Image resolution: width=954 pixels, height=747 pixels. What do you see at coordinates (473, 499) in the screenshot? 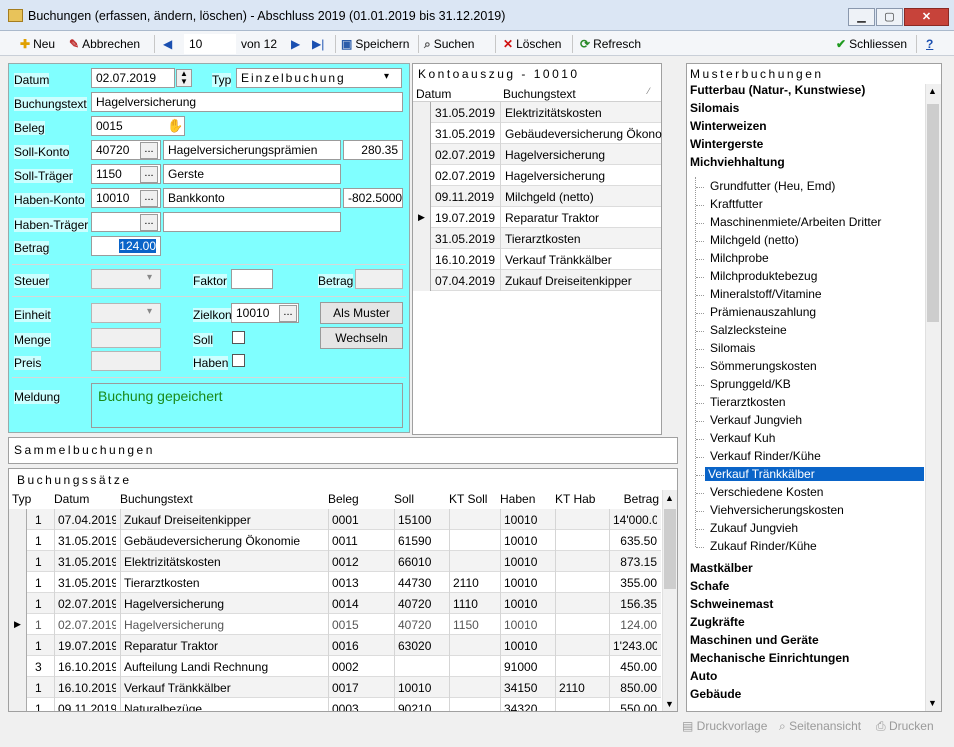
I see `grid-col-header: KT Soll` at bounding box center [473, 499].